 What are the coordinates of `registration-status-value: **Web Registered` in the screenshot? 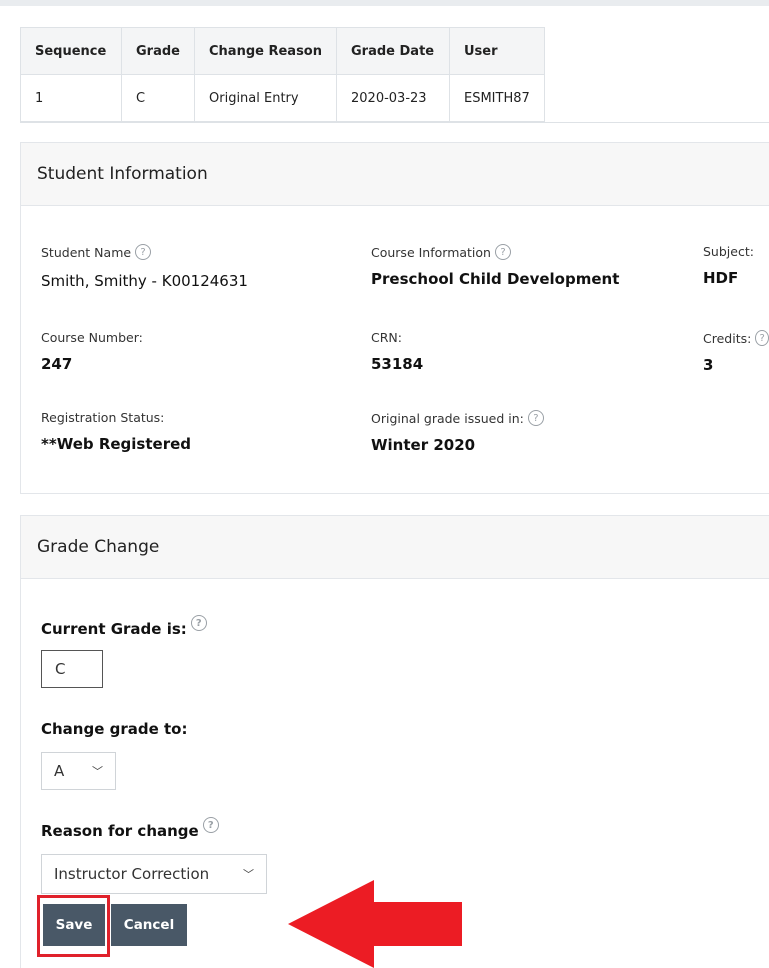 It's located at (116, 444).